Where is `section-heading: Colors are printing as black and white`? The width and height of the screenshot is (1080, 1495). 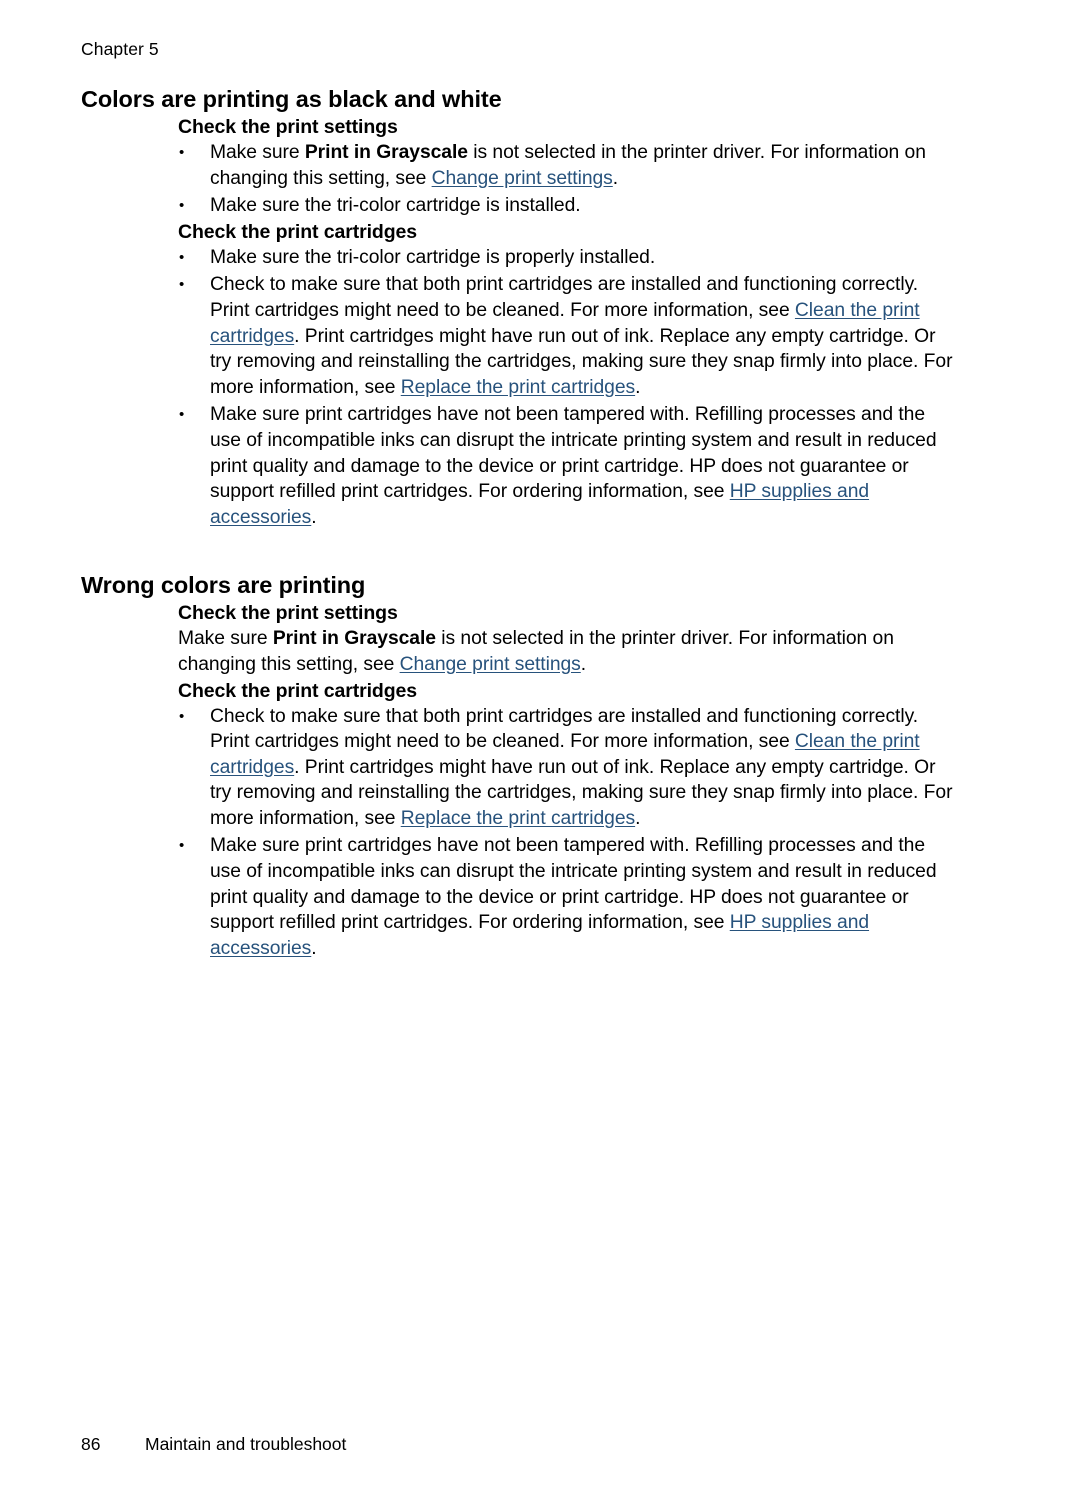 section-heading: Colors are printing as black and white is located at coordinates (291, 99).